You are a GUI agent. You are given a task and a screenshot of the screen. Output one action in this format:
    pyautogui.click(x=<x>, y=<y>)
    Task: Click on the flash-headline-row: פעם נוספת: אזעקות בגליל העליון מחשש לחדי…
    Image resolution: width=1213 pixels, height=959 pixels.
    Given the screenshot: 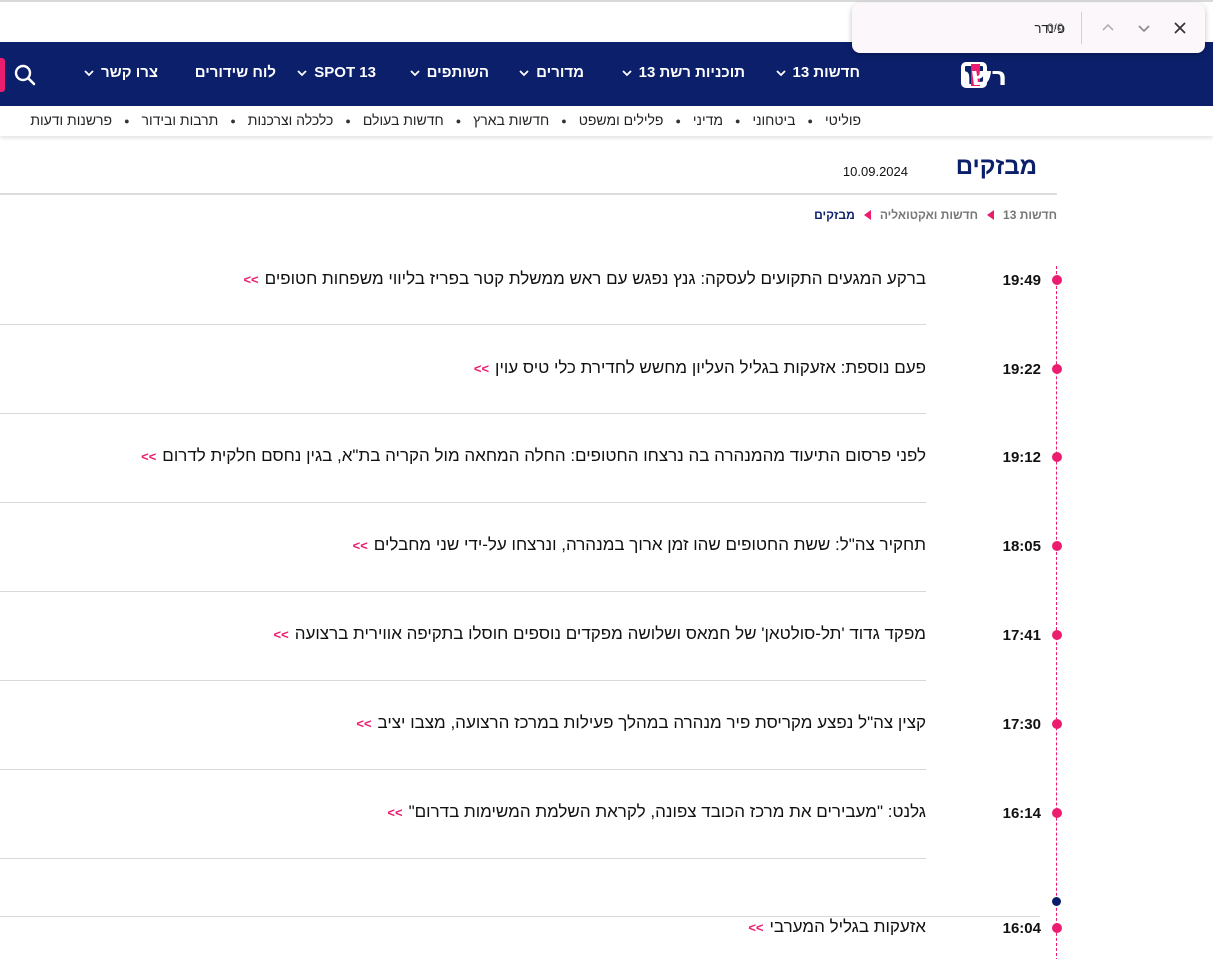 What is the action you would take?
    pyautogui.click(x=700, y=368)
    